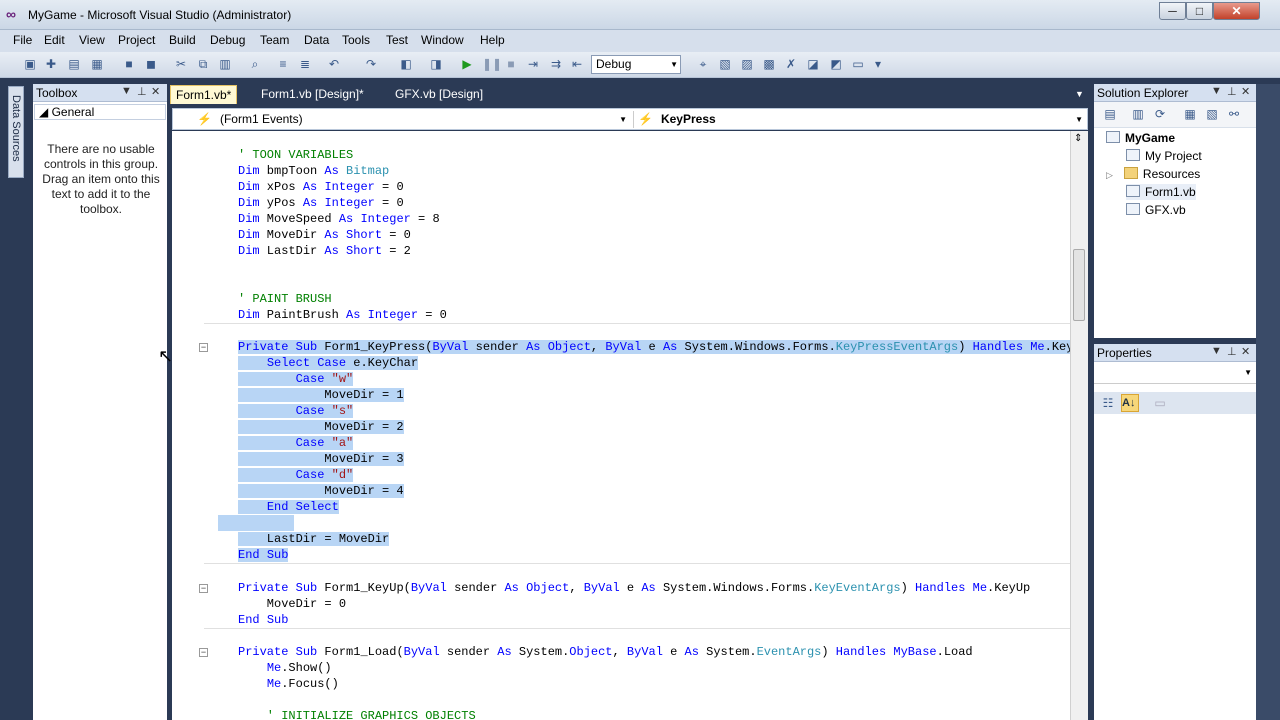  I want to click on comment-icon: ≡, so click(283, 64).